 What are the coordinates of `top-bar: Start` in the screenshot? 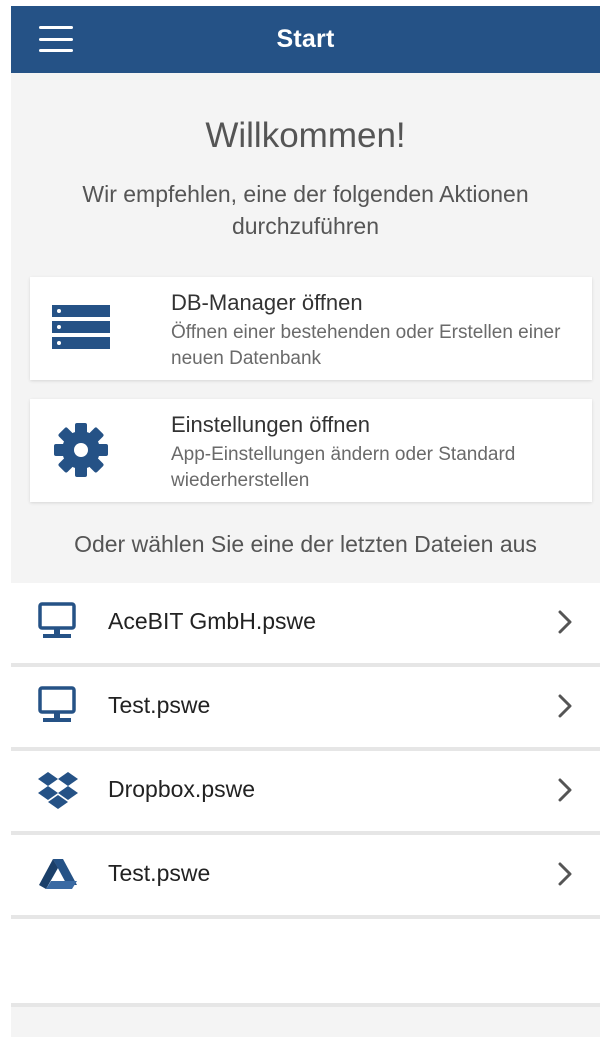 It's located at (305, 39).